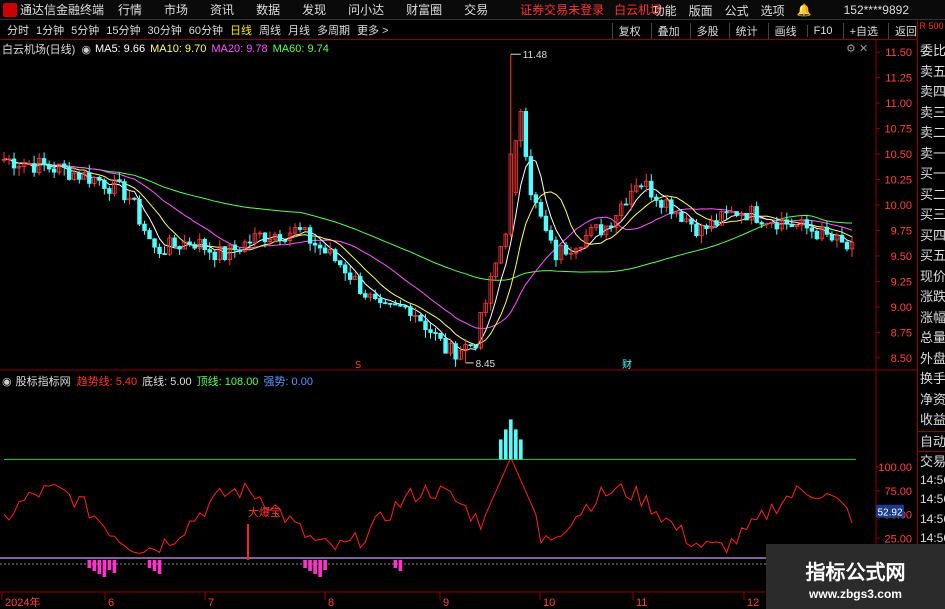 This screenshot has width=945, height=609. Describe the element at coordinates (931, 113) in the screenshot. I see `side-item: 卖三` at that location.